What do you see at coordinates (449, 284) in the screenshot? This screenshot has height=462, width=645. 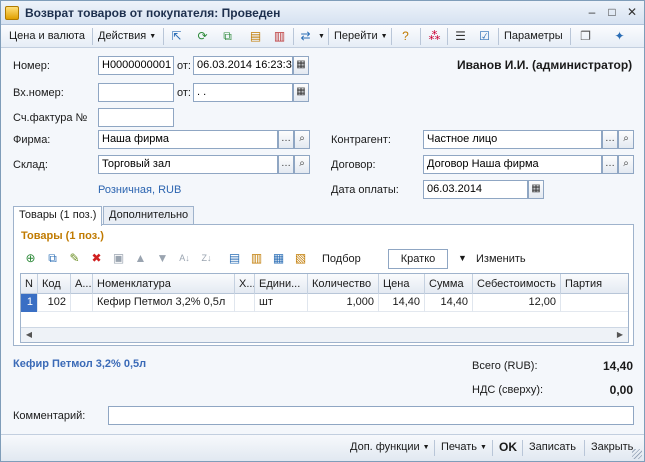 I see `col-sum: Сумма` at bounding box center [449, 284].